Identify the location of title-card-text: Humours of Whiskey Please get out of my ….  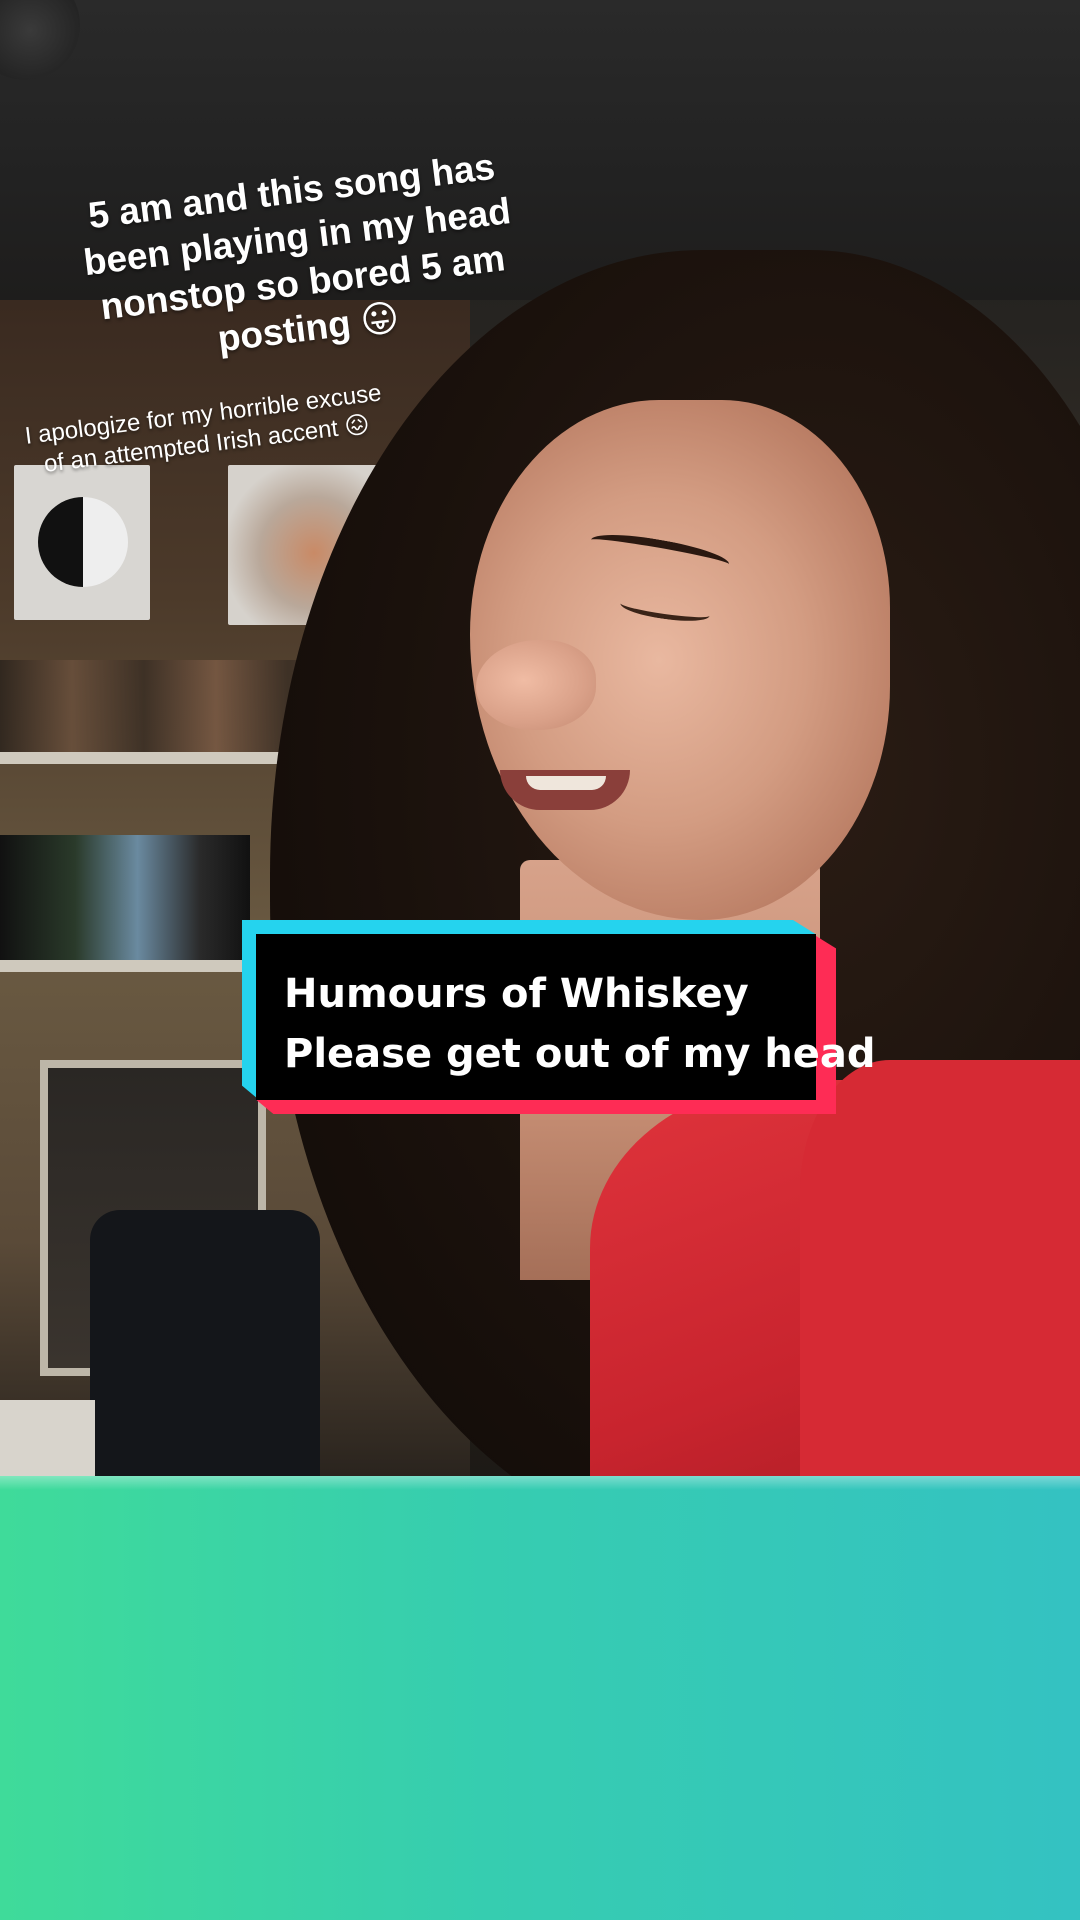
(580, 1024).